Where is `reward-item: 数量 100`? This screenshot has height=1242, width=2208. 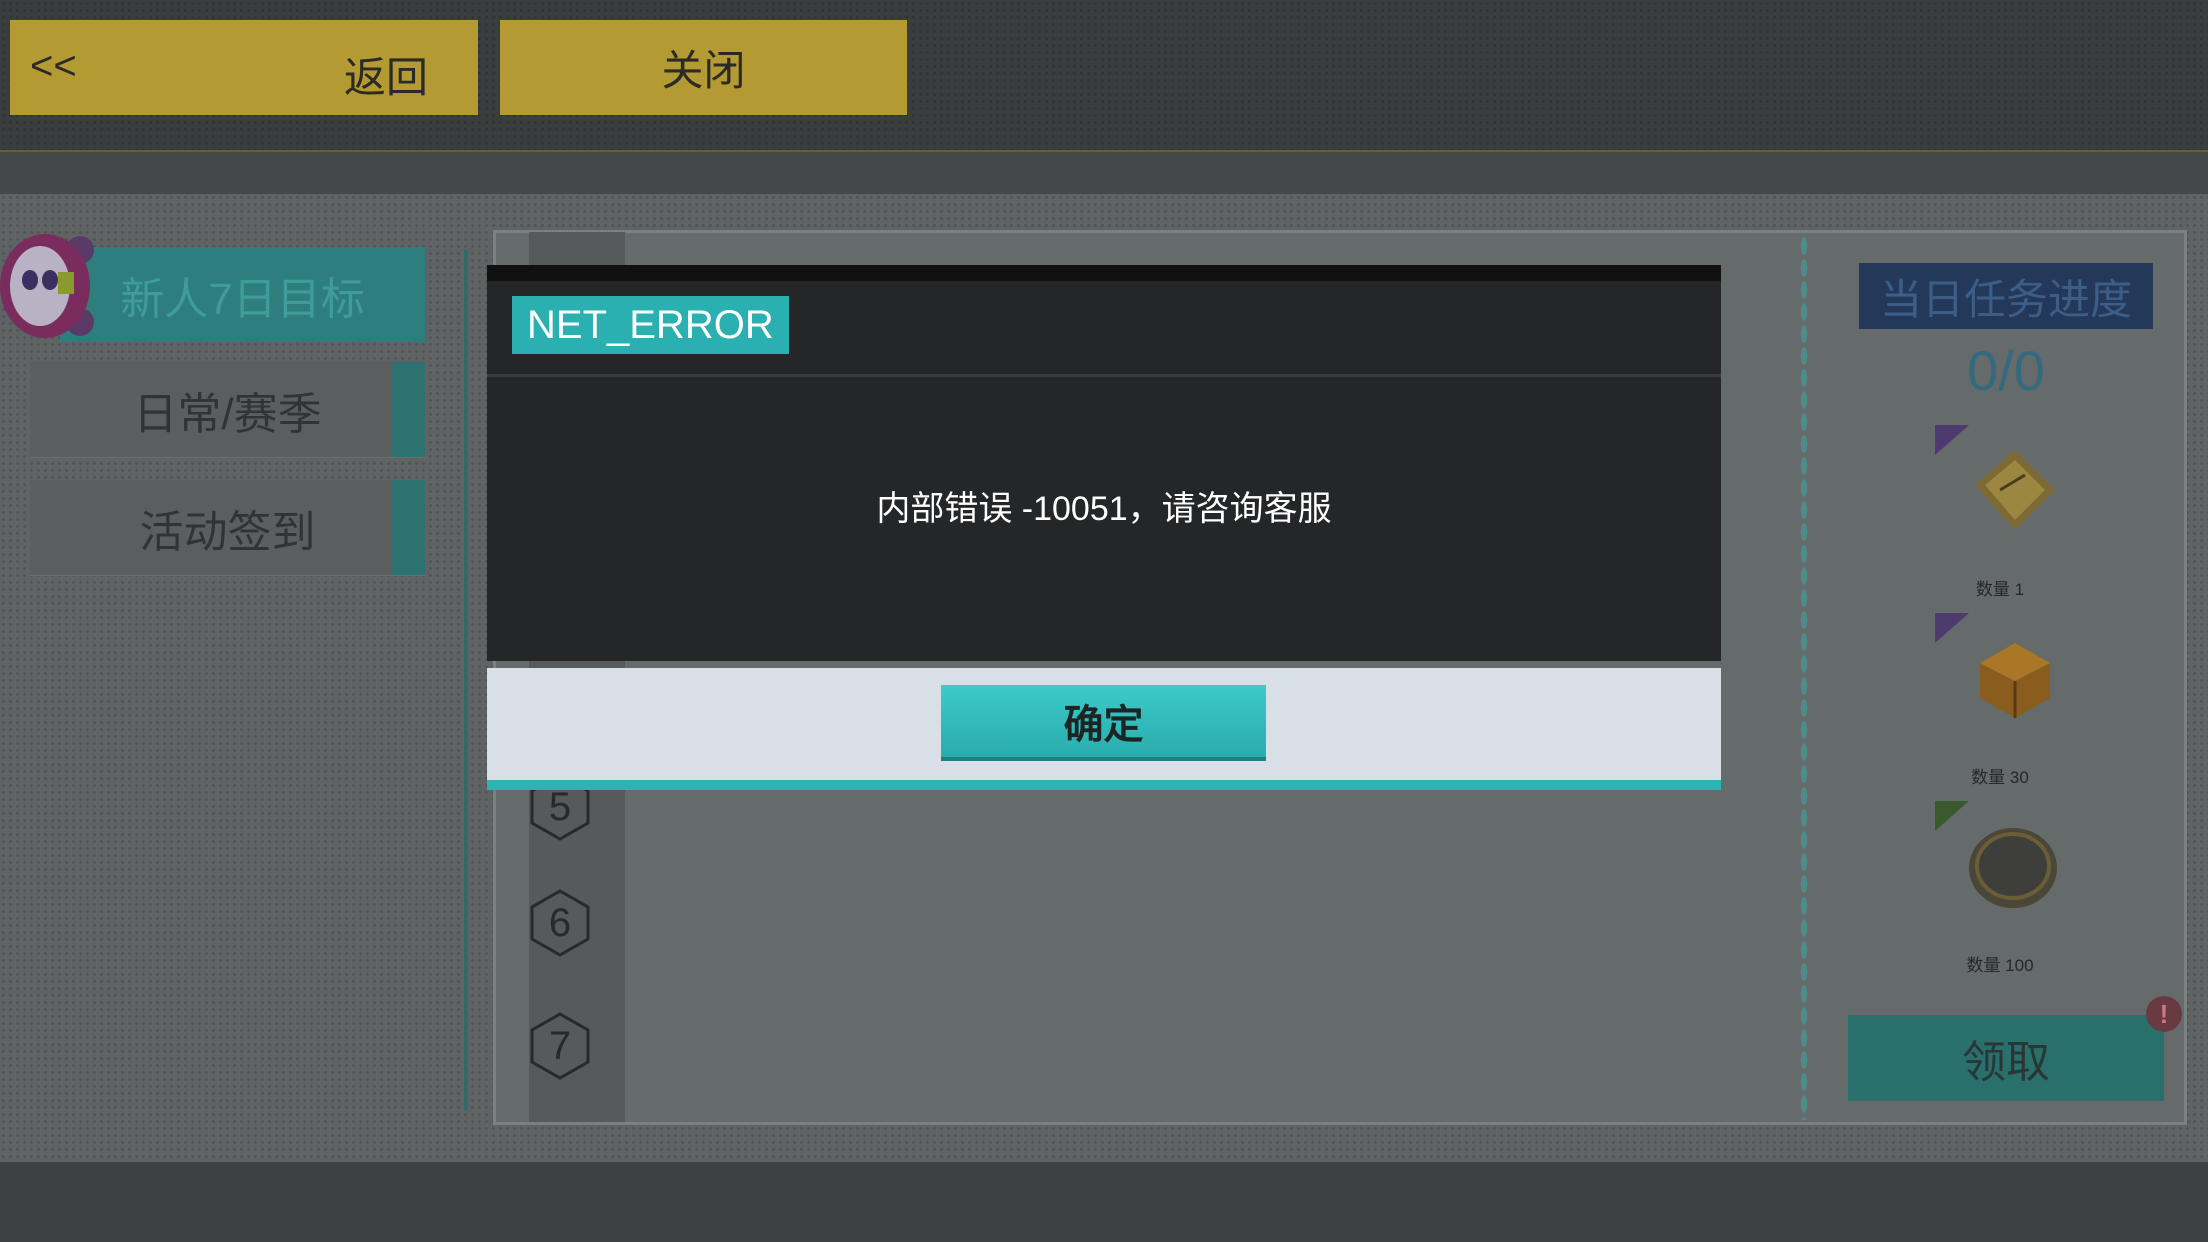
reward-item: 数量 100 is located at coordinates (2010, 888).